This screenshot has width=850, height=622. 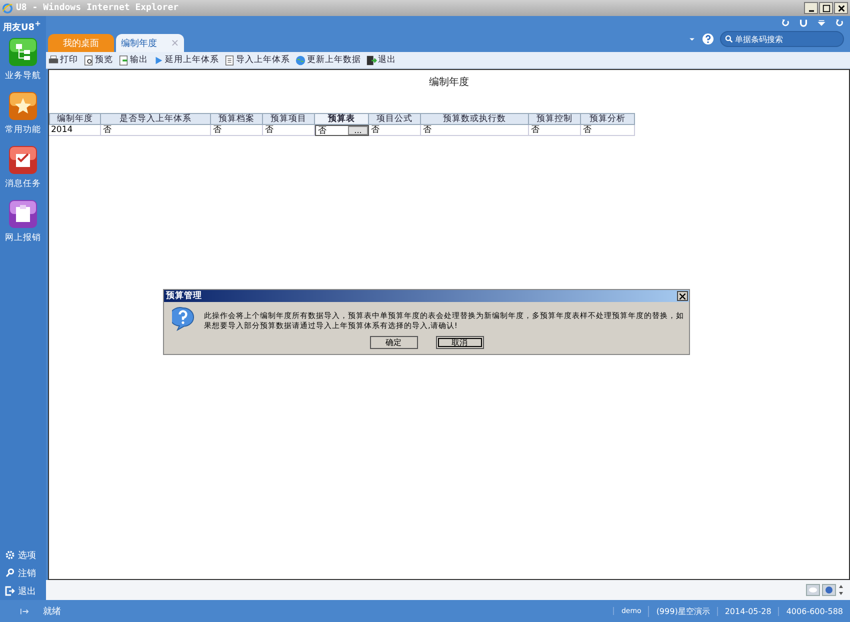 What do you see at coordinates (811, 8) in the screenshot?
I see `minimize-button` at bounding box center [811, 8].